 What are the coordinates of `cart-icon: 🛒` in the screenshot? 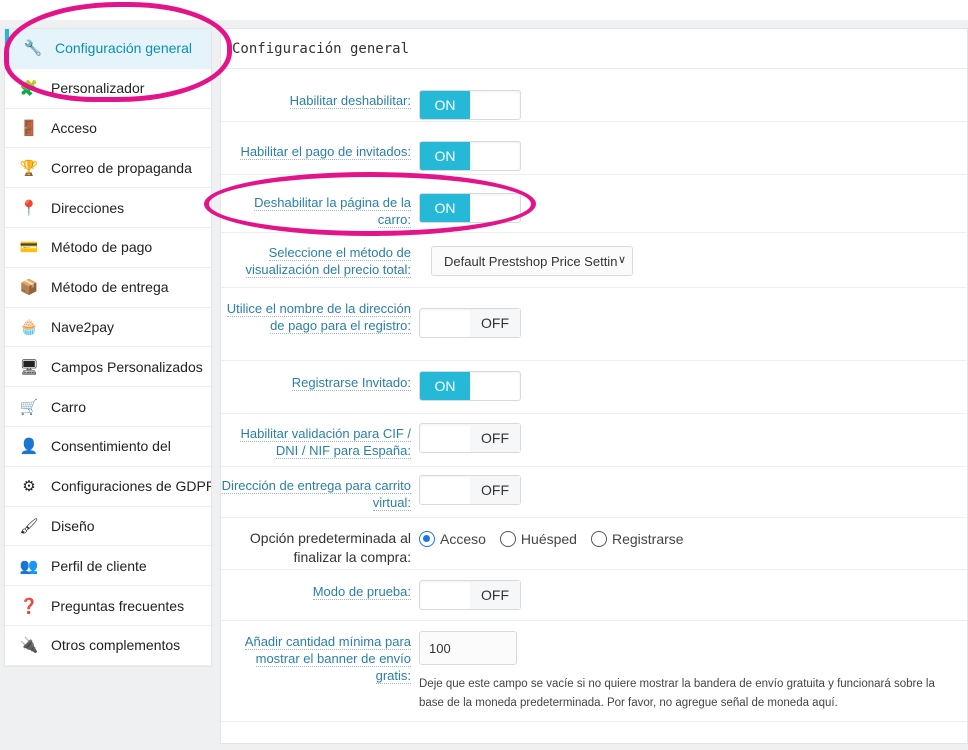 It's located at (29, 407).